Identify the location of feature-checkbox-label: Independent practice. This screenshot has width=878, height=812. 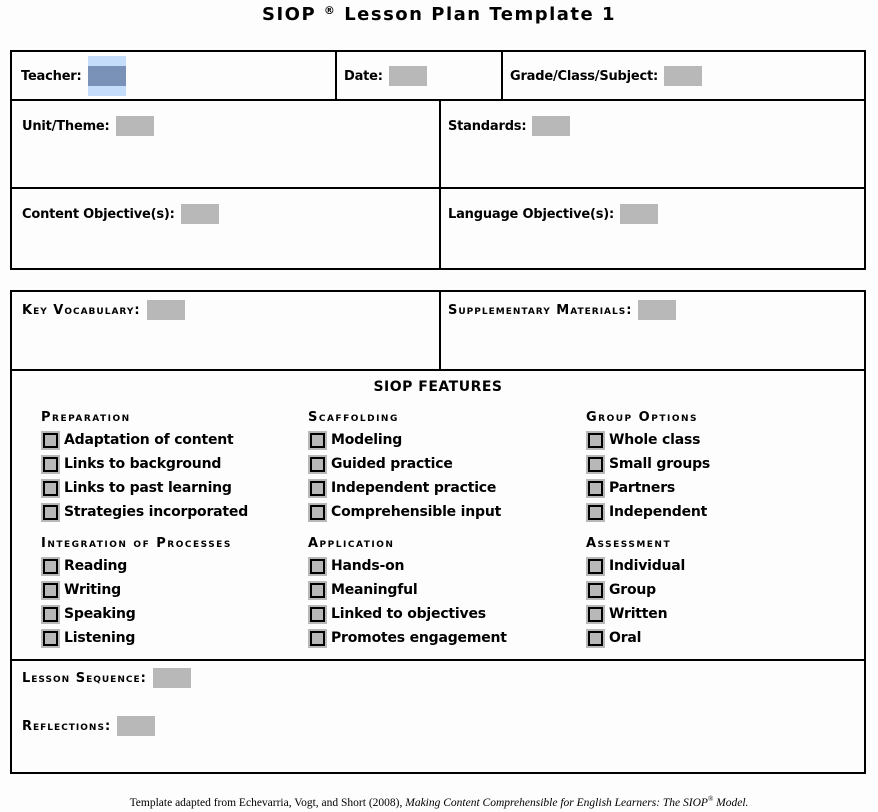
(414, 488).